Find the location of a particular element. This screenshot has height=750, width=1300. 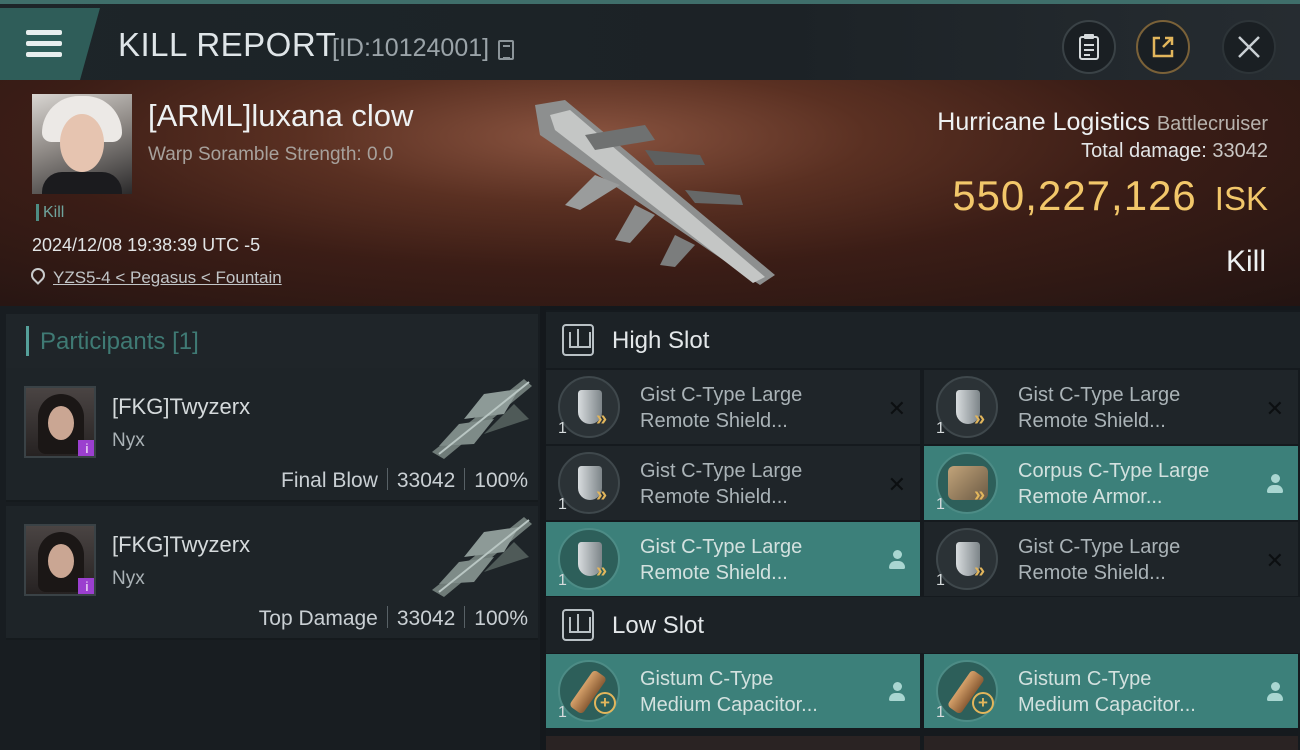

participant-ship-image is located at coordinates (482, 557).